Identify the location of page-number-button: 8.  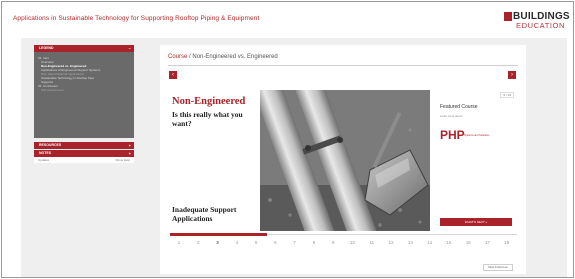
(314, 243).